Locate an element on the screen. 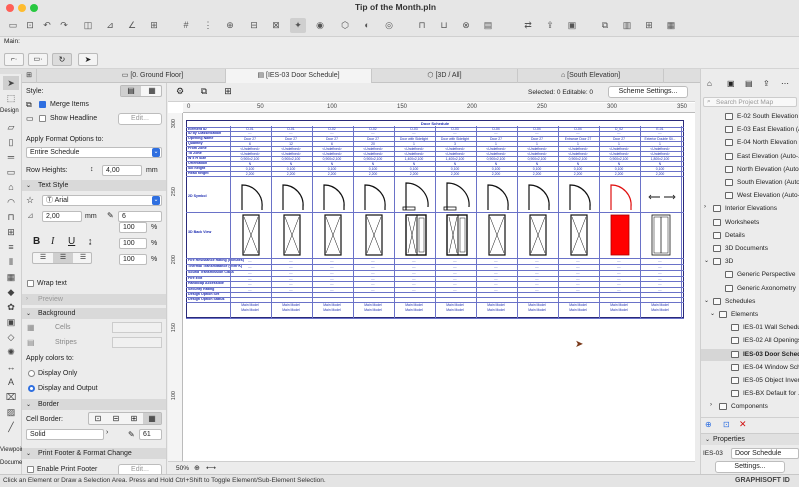  border-line-select: Solid is located at coordinates (65, 434).